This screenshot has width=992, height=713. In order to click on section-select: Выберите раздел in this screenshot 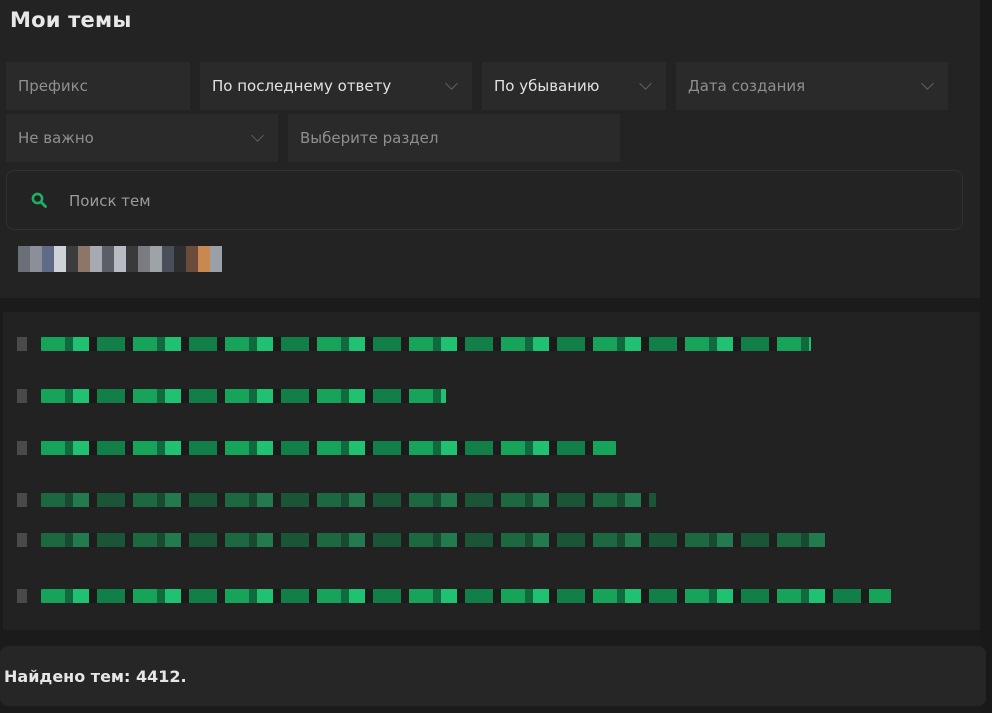, I will do `click(454, 138)`.